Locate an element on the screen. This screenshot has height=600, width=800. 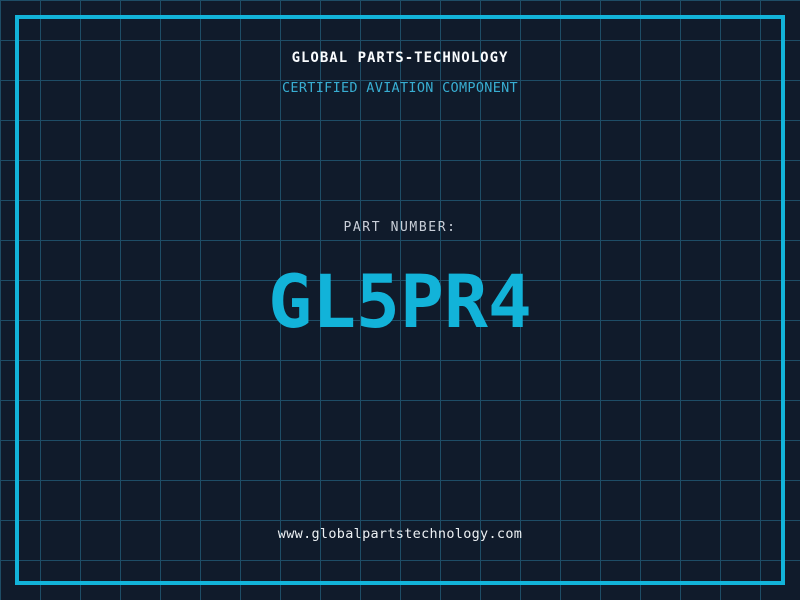
website-url: www.globalpartstechnology.com is located at coordinates (400, 534).